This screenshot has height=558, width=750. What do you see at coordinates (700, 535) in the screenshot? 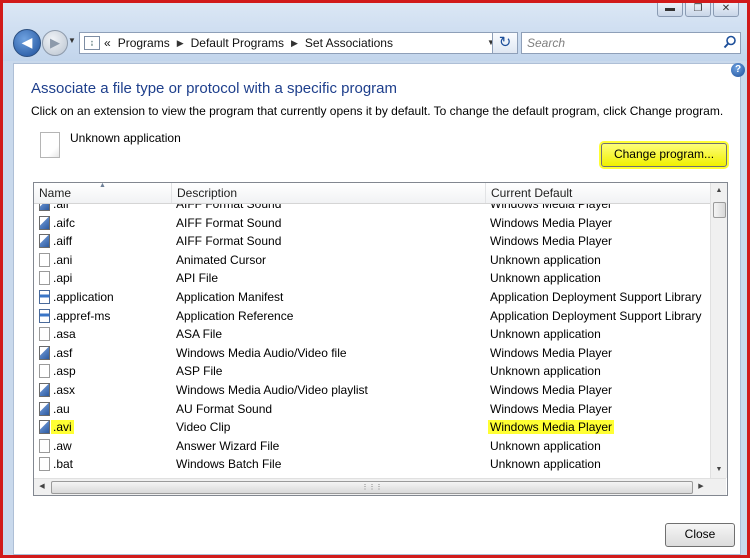
I see `close-button: Close` at bounding box center [700, 535].